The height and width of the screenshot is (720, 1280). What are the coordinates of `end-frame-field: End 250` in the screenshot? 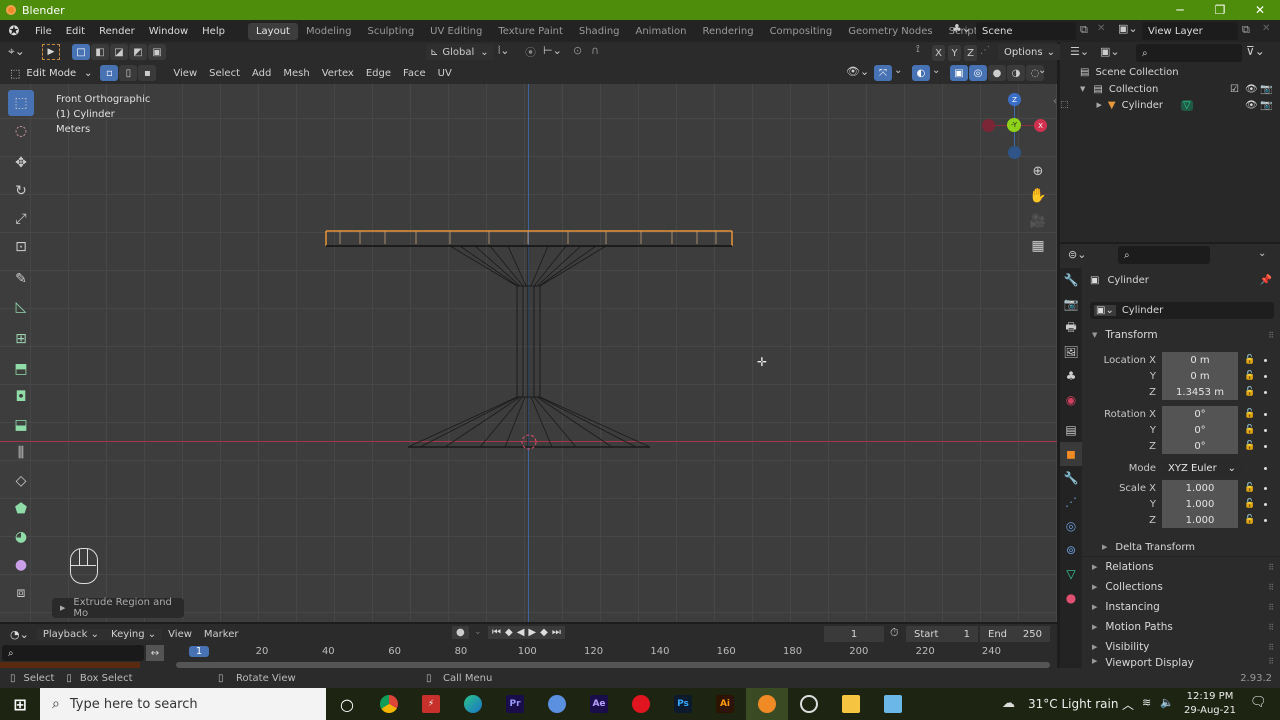 It's located at (1015, 634).